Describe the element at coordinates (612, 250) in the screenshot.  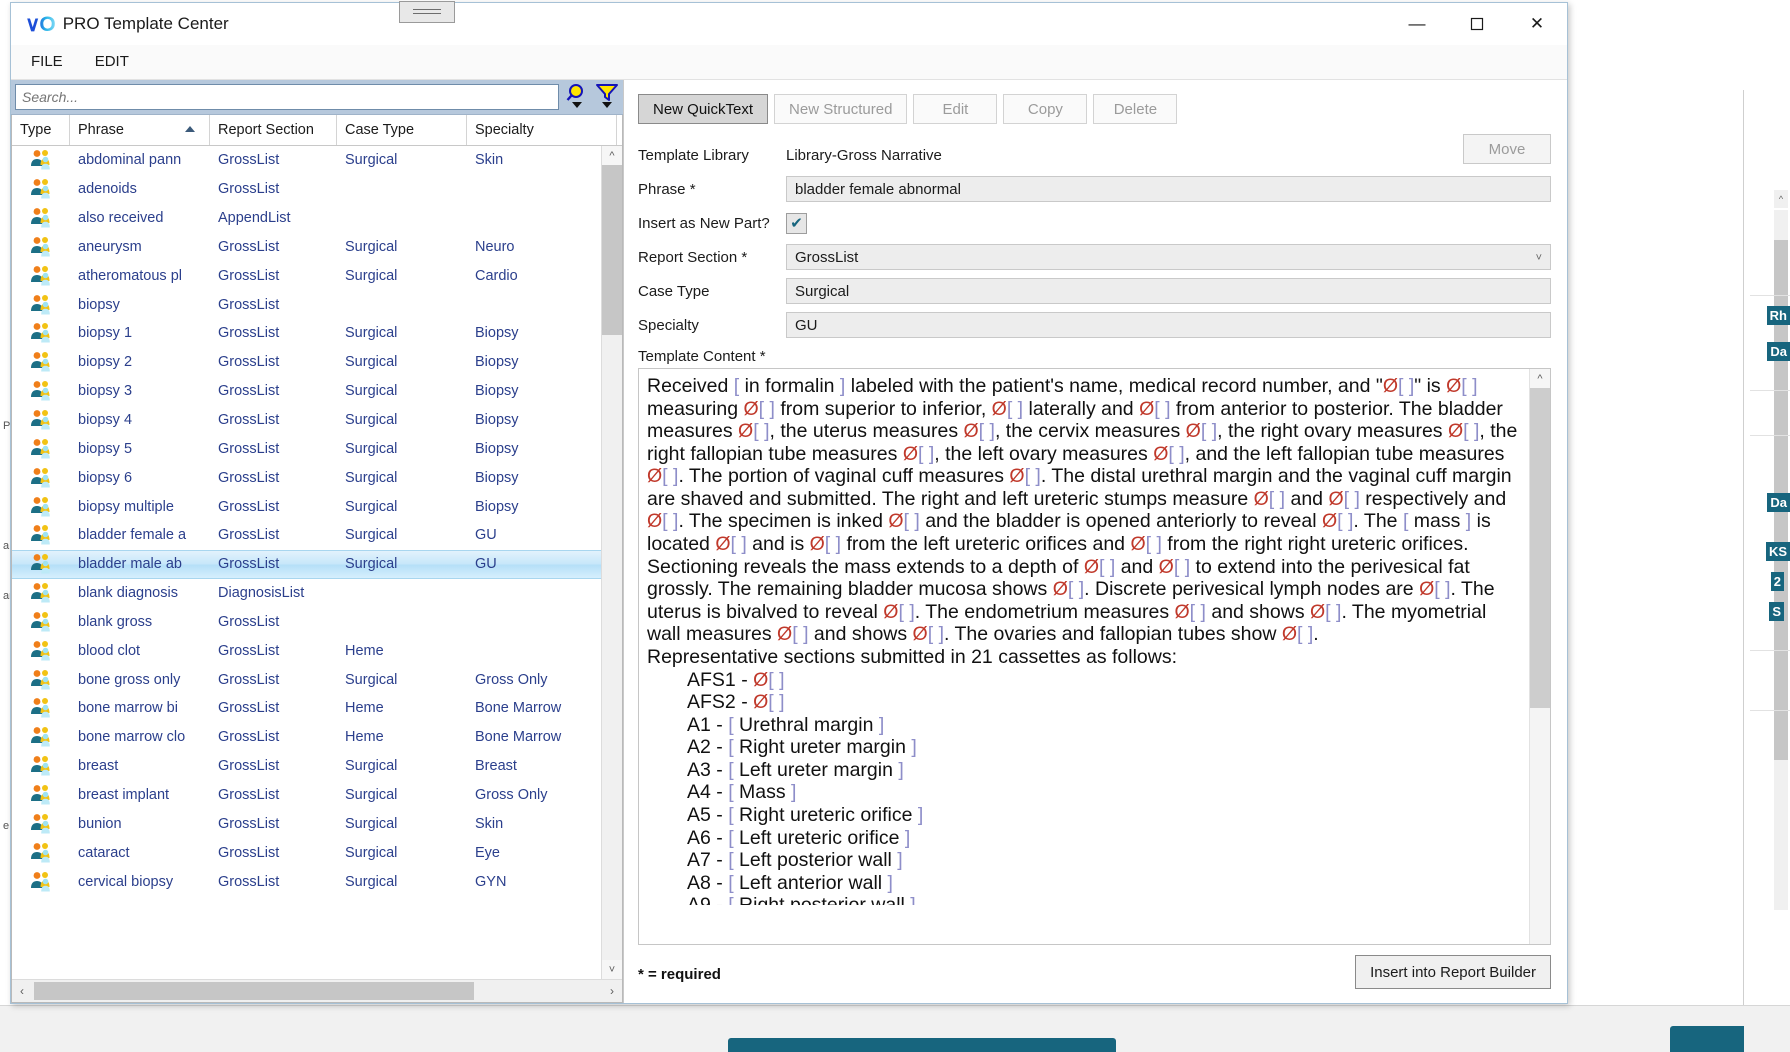
I see `grid-scroll-thumb` at that location.